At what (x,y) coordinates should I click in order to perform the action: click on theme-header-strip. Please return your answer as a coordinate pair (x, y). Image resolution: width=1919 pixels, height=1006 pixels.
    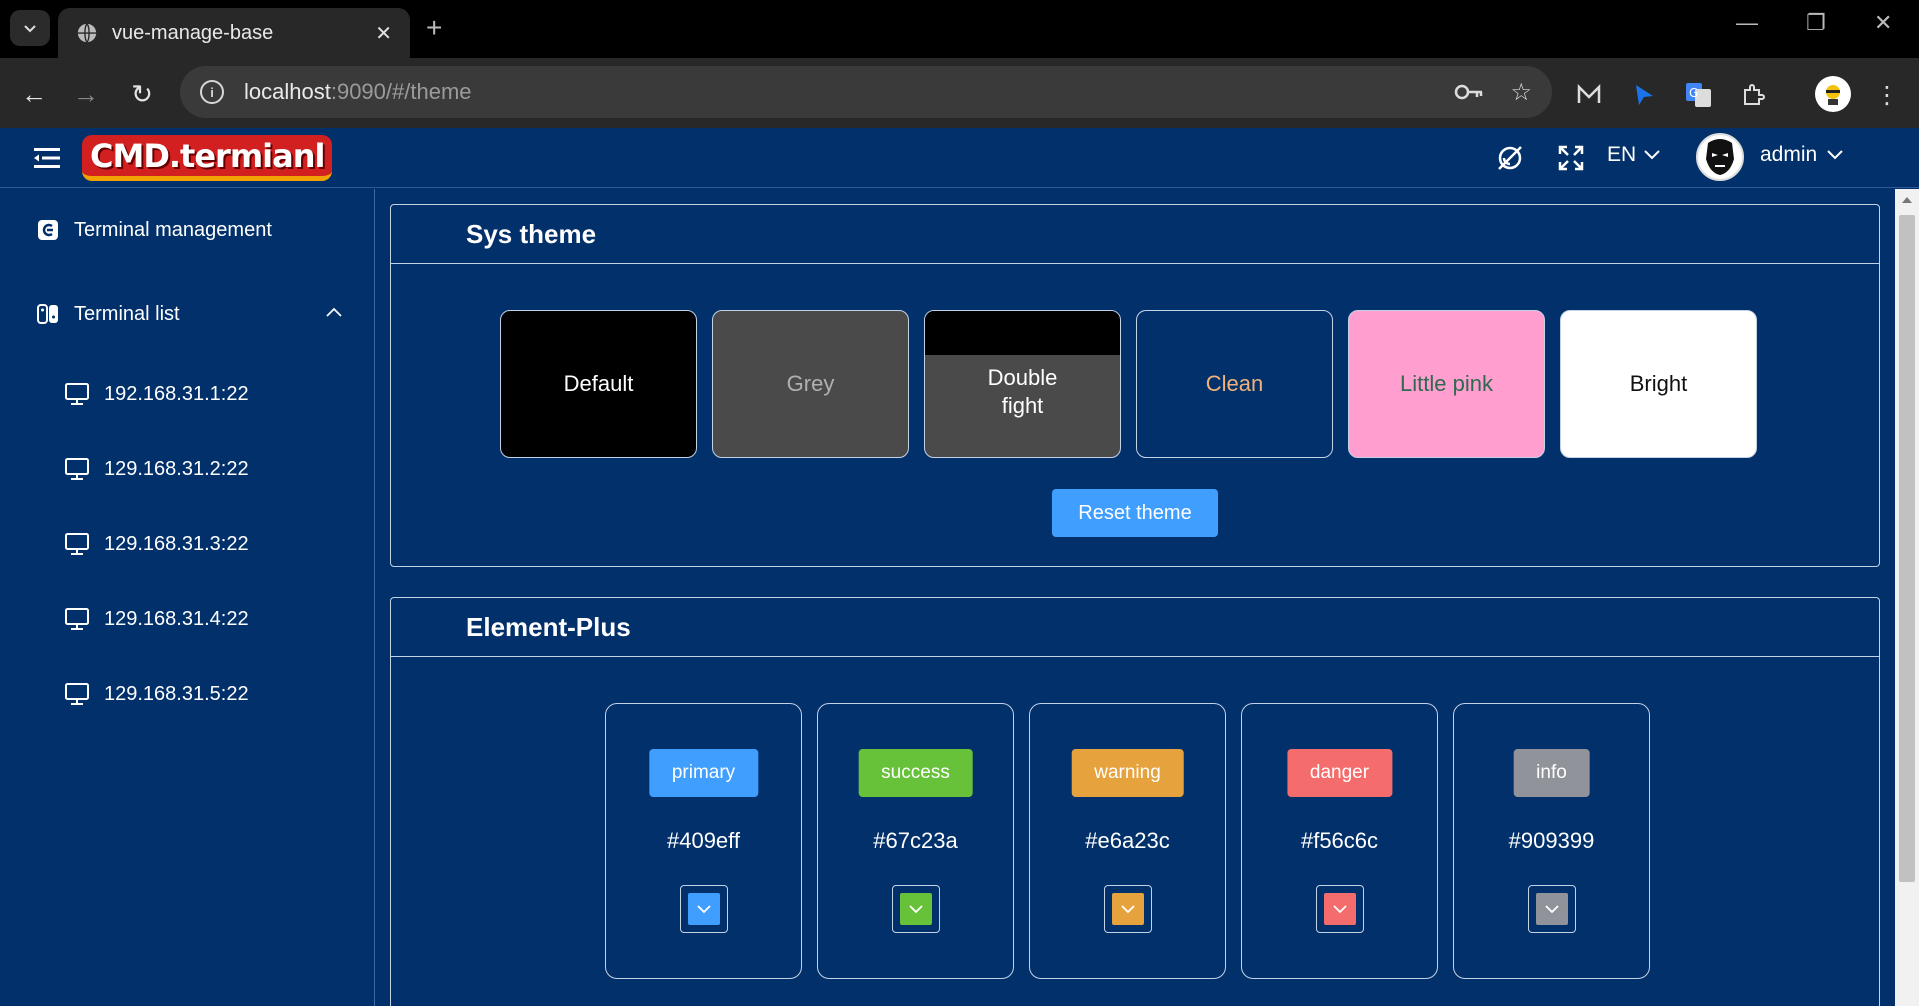
    Looking at the image, I should click on (1022, 333).